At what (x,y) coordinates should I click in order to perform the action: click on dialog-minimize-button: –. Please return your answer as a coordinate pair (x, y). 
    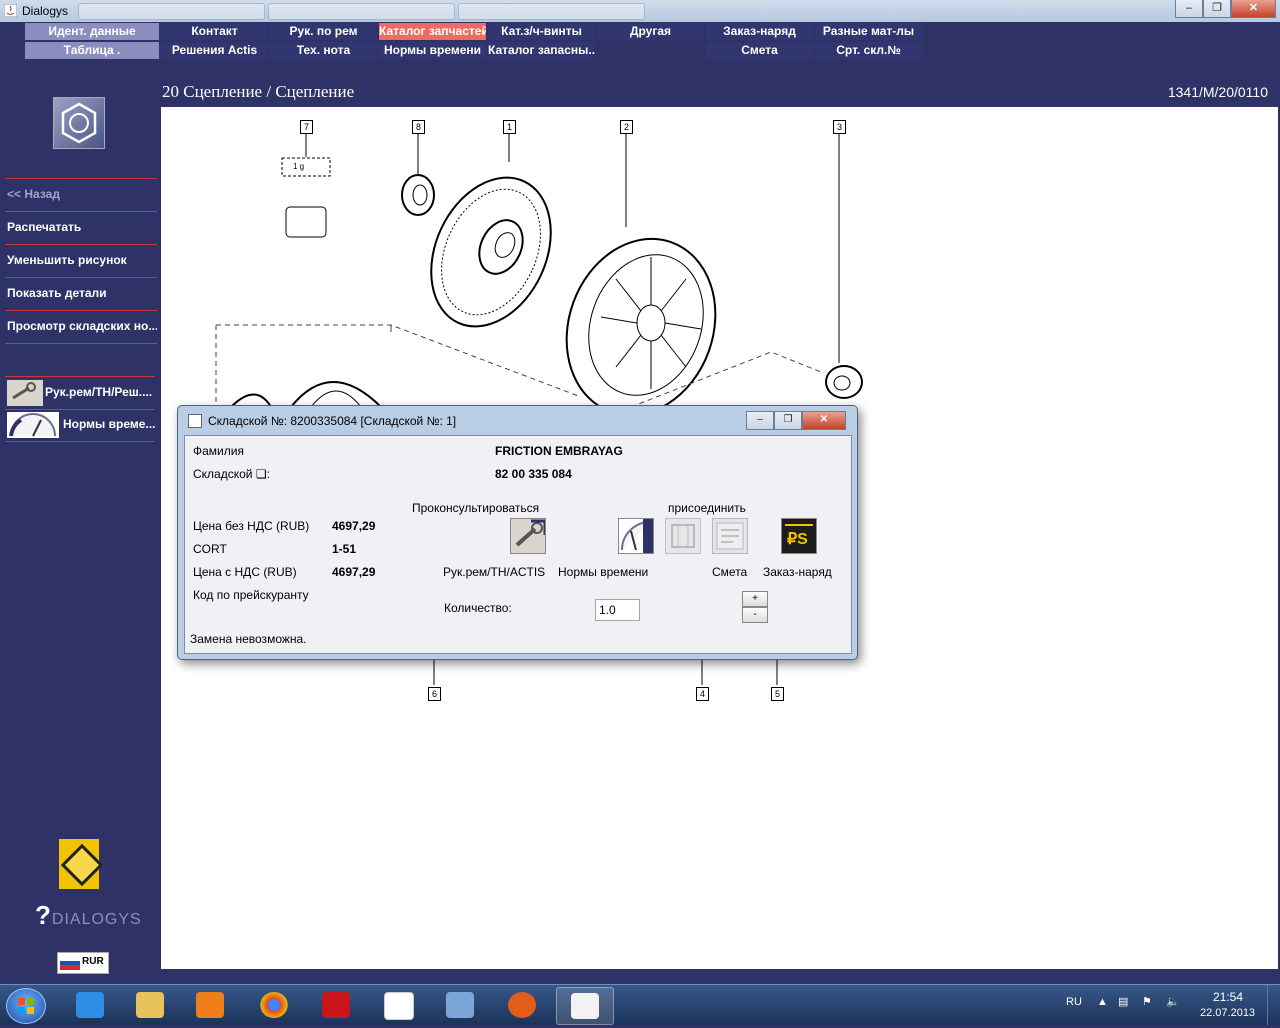
    Looking at the image, I should click on (760, 420).